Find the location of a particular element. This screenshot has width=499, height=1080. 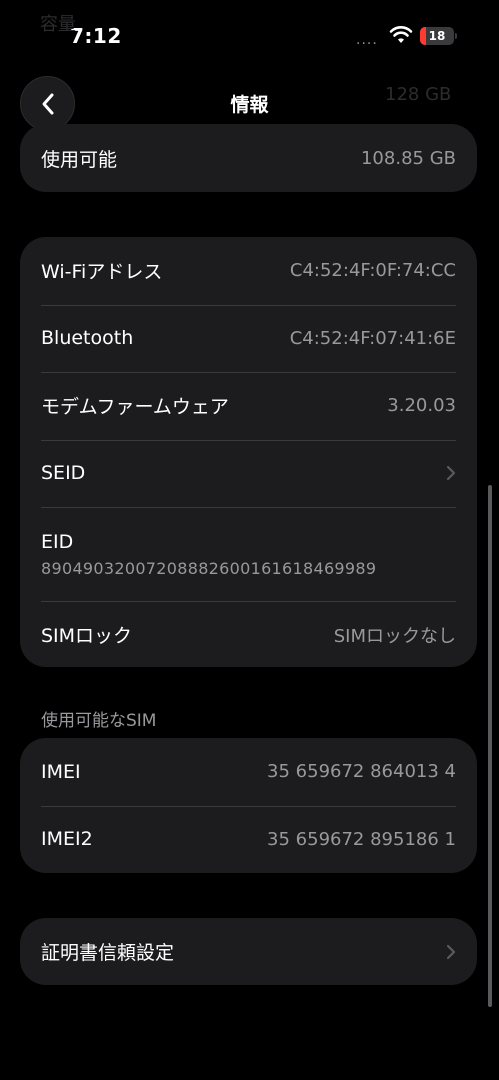

available-sim-header: 使用可能なSIM is located at coordinates (99, 721).